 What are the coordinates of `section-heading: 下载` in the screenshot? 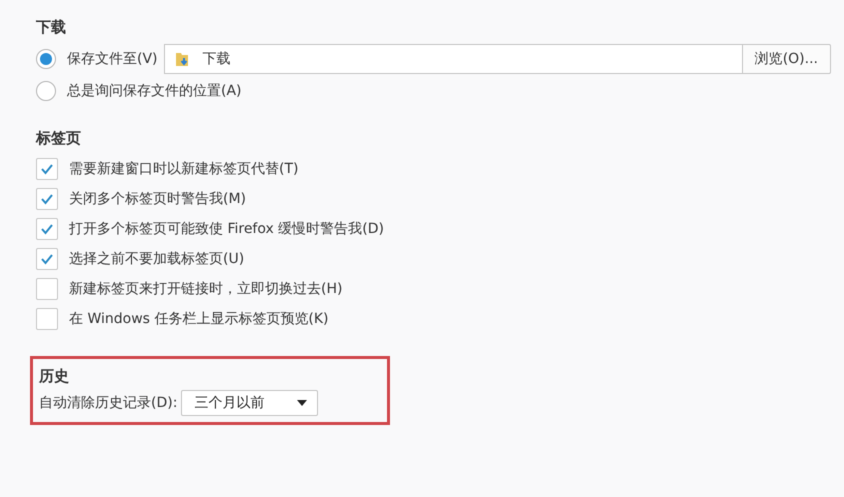 It's located at (51, 27).